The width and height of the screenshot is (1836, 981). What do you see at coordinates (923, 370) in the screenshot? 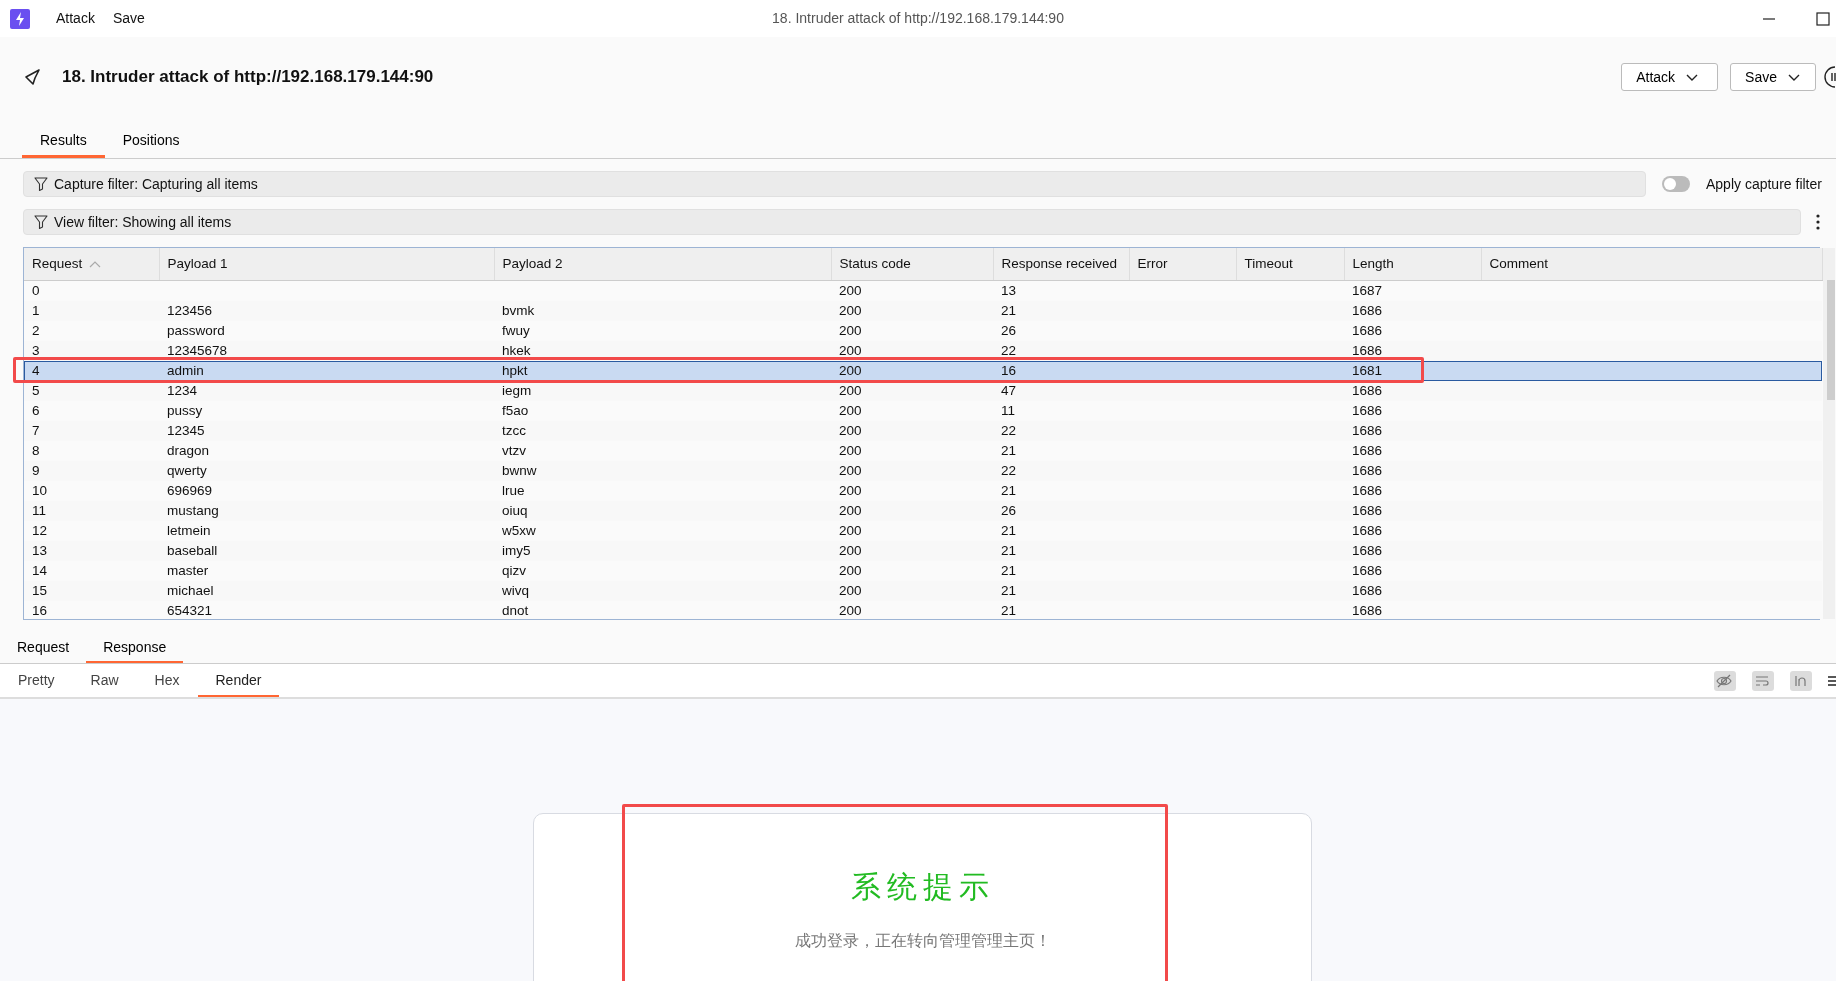
I see `table-row: 4 admin hpkt 200 16 1681` at bounding box center [923, 370].